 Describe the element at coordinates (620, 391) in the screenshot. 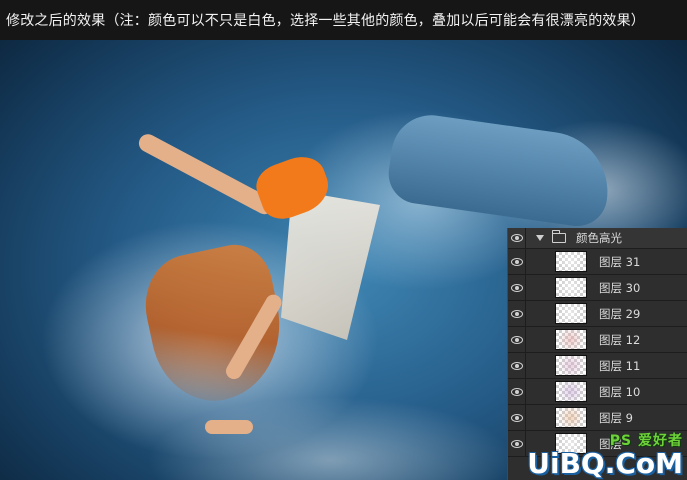

I see `layer-name: 图层 10` at that location.